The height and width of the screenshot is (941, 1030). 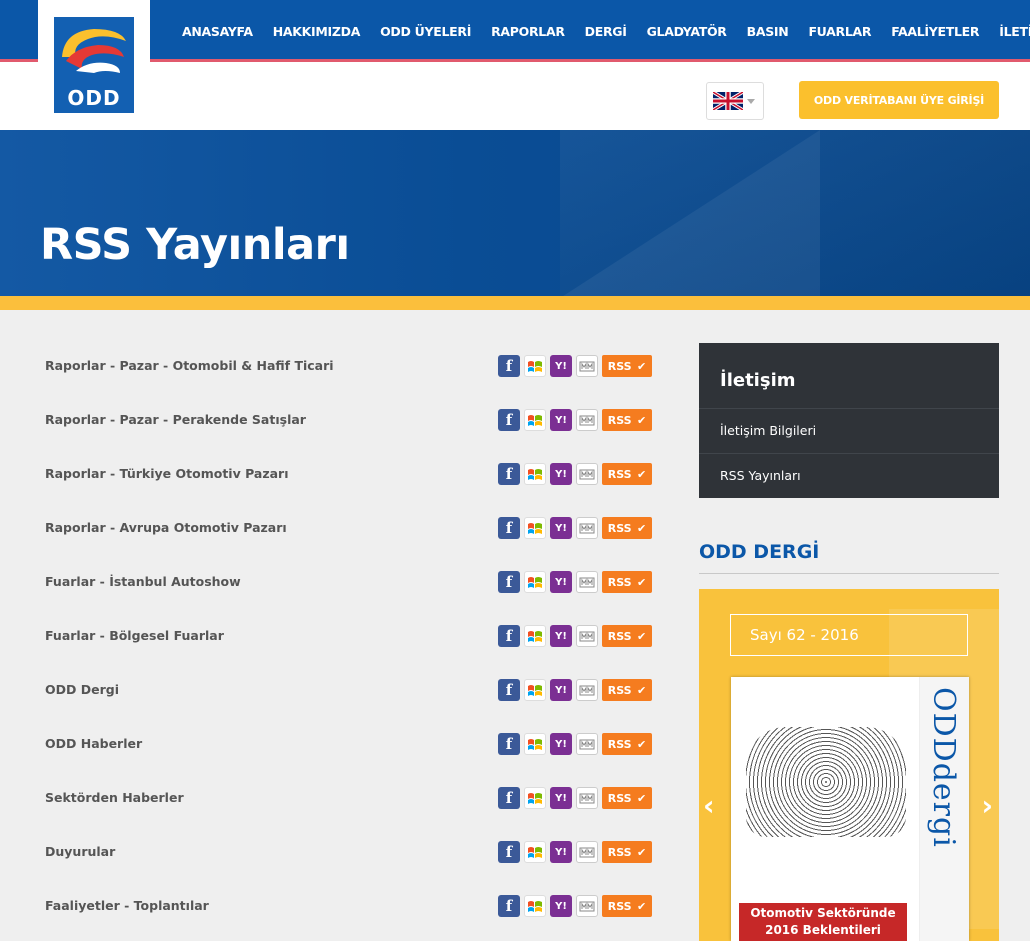 What do you see at coordinates (82, 689) in the screenshot?
I see `rss-feed-label: ODD Dergi` at bounding box center [82, 689].